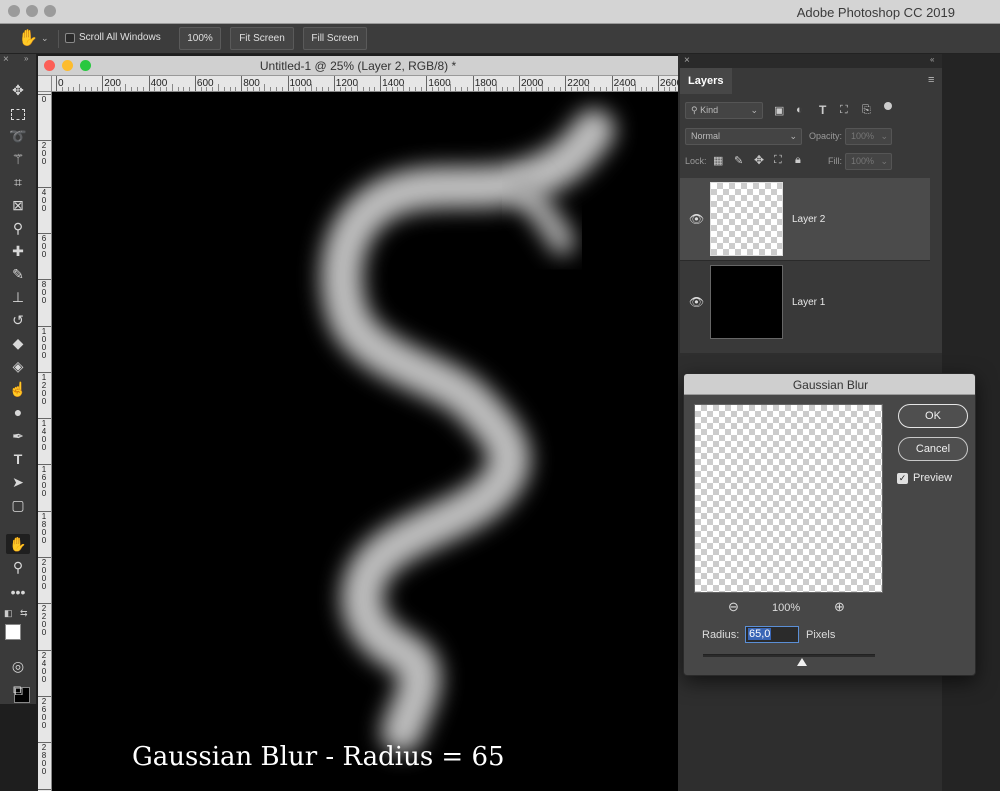 The height and width of the screenshot is (791, 1000). I want to click on default-colors-icon: ◧, so click(8, 613).